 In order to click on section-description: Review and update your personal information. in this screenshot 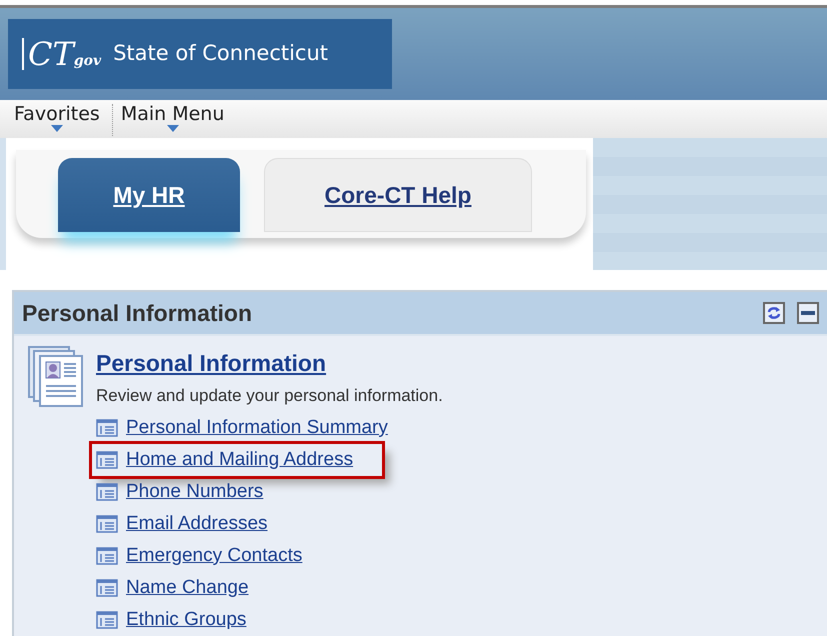, I will do `click(269, 395)`.